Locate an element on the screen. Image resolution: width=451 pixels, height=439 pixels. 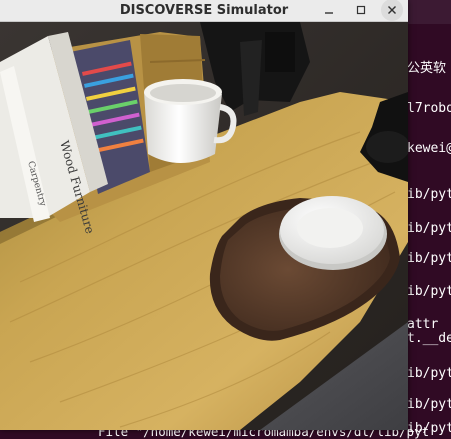
maximize-button is located at coordinates (361, 10).